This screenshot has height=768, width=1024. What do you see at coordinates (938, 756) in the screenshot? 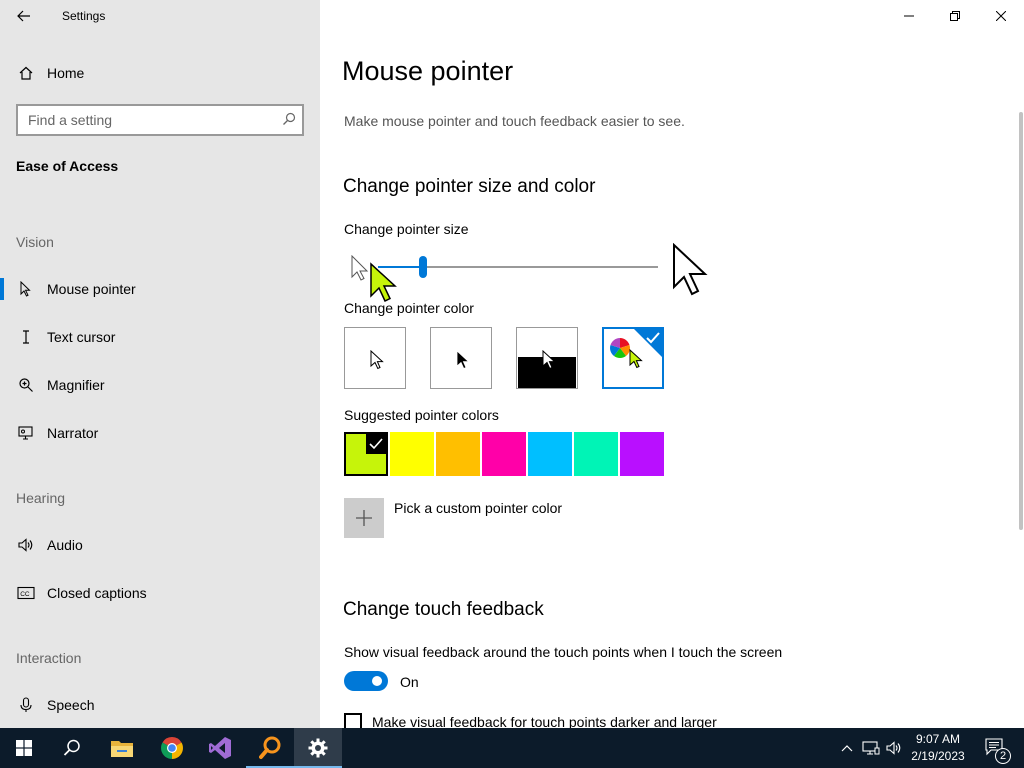
I see `clock-date: 2/19/2023` at bounding box center [938, 756].